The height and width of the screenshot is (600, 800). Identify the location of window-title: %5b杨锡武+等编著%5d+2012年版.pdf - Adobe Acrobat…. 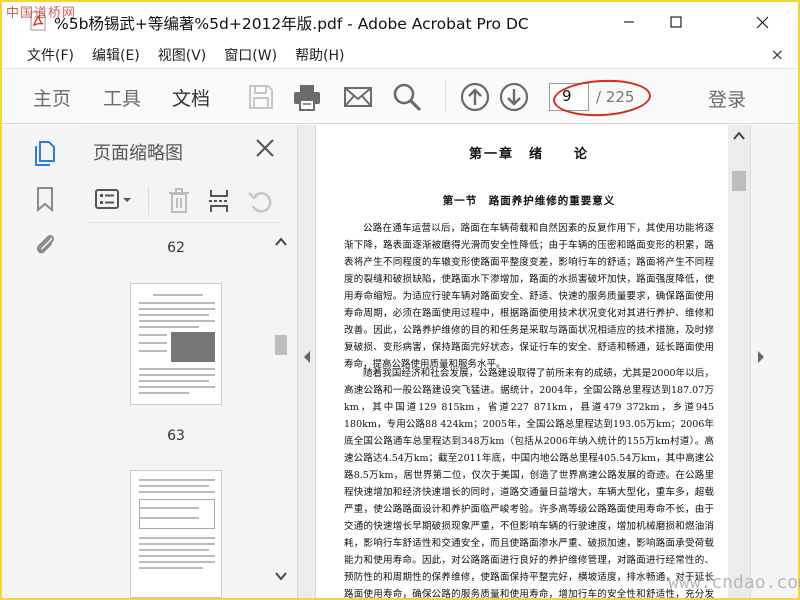
(291, 24).